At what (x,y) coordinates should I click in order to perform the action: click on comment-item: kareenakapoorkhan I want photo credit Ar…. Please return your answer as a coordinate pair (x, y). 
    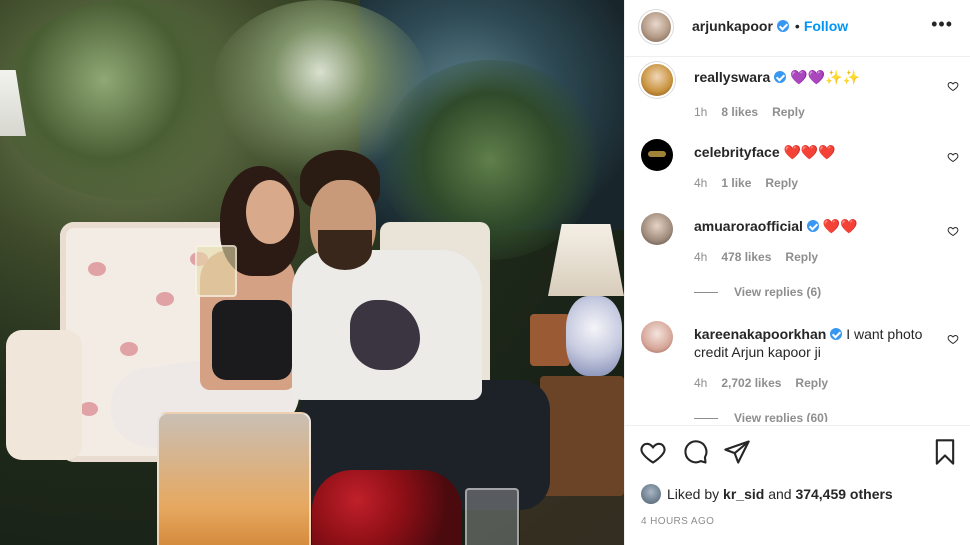
    Looking at the image, I should click on (797, 370).